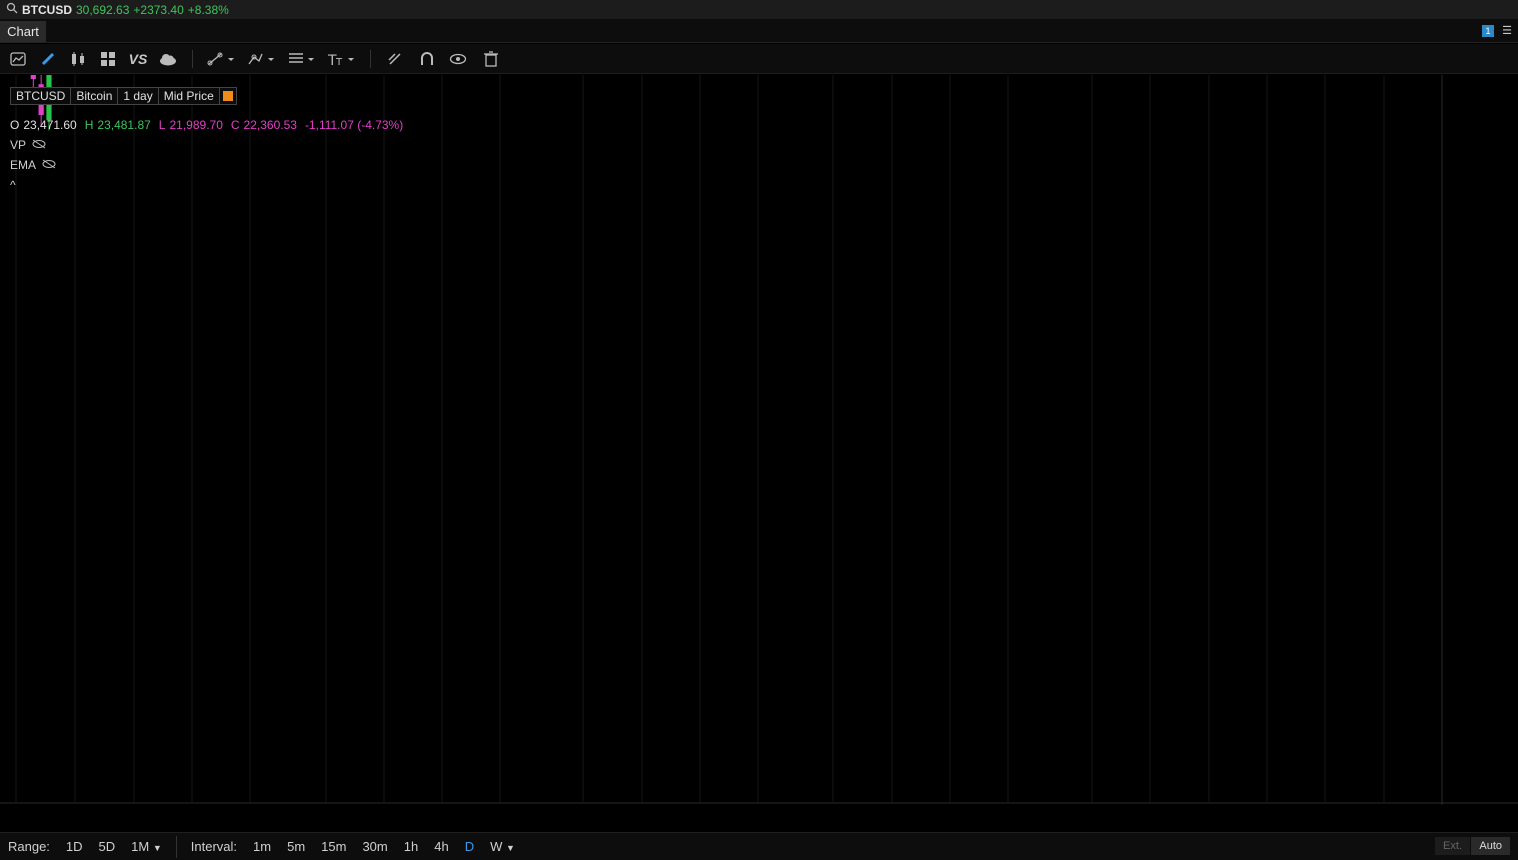 This screenshot has width=1518, height=860. Describe the element at coordinates (759, 59) in the screenshot. I see `chart-toolbar: VS TT` at that location.